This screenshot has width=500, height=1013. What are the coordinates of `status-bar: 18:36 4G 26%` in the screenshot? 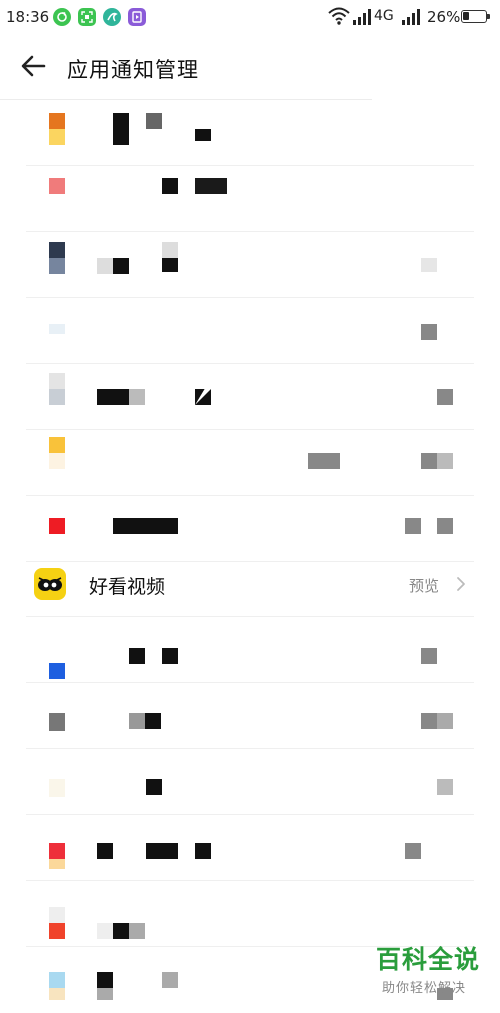 It's located at (250, 17).